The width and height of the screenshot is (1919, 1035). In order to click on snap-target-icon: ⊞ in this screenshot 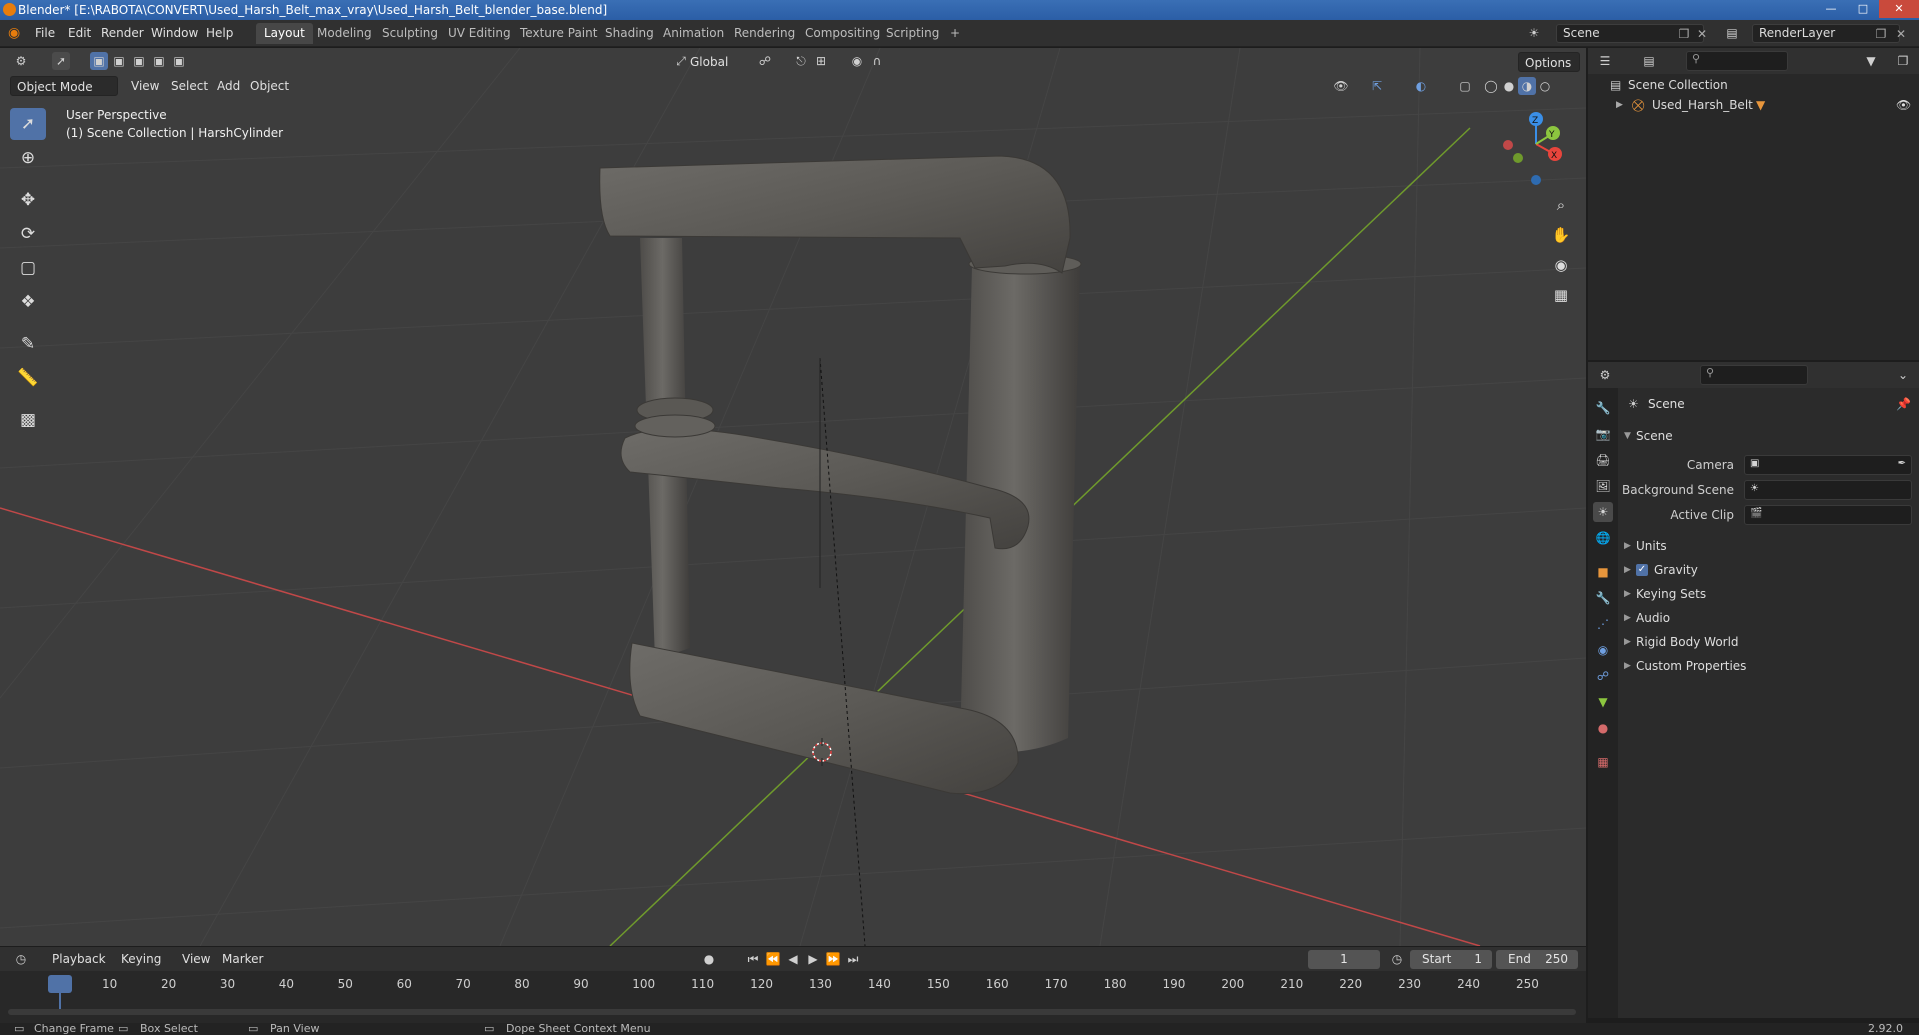, I will do `click(821, 61)`.